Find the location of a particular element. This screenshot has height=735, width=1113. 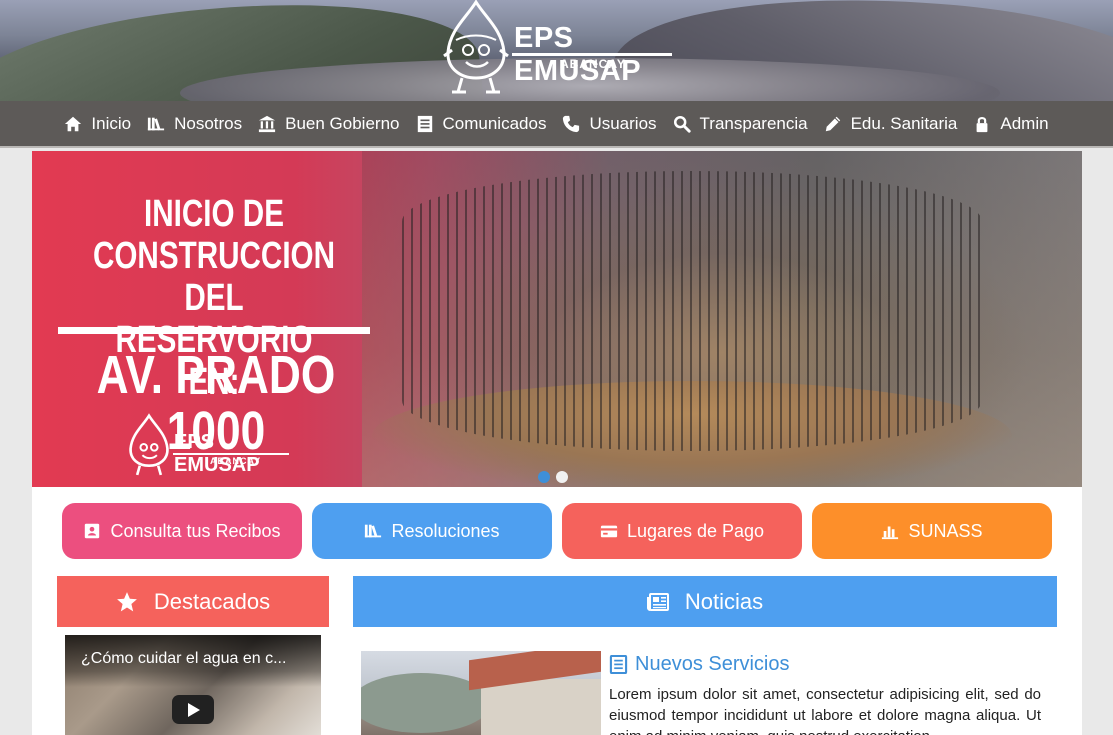

lock-icon is located at coordinates (982, 124).